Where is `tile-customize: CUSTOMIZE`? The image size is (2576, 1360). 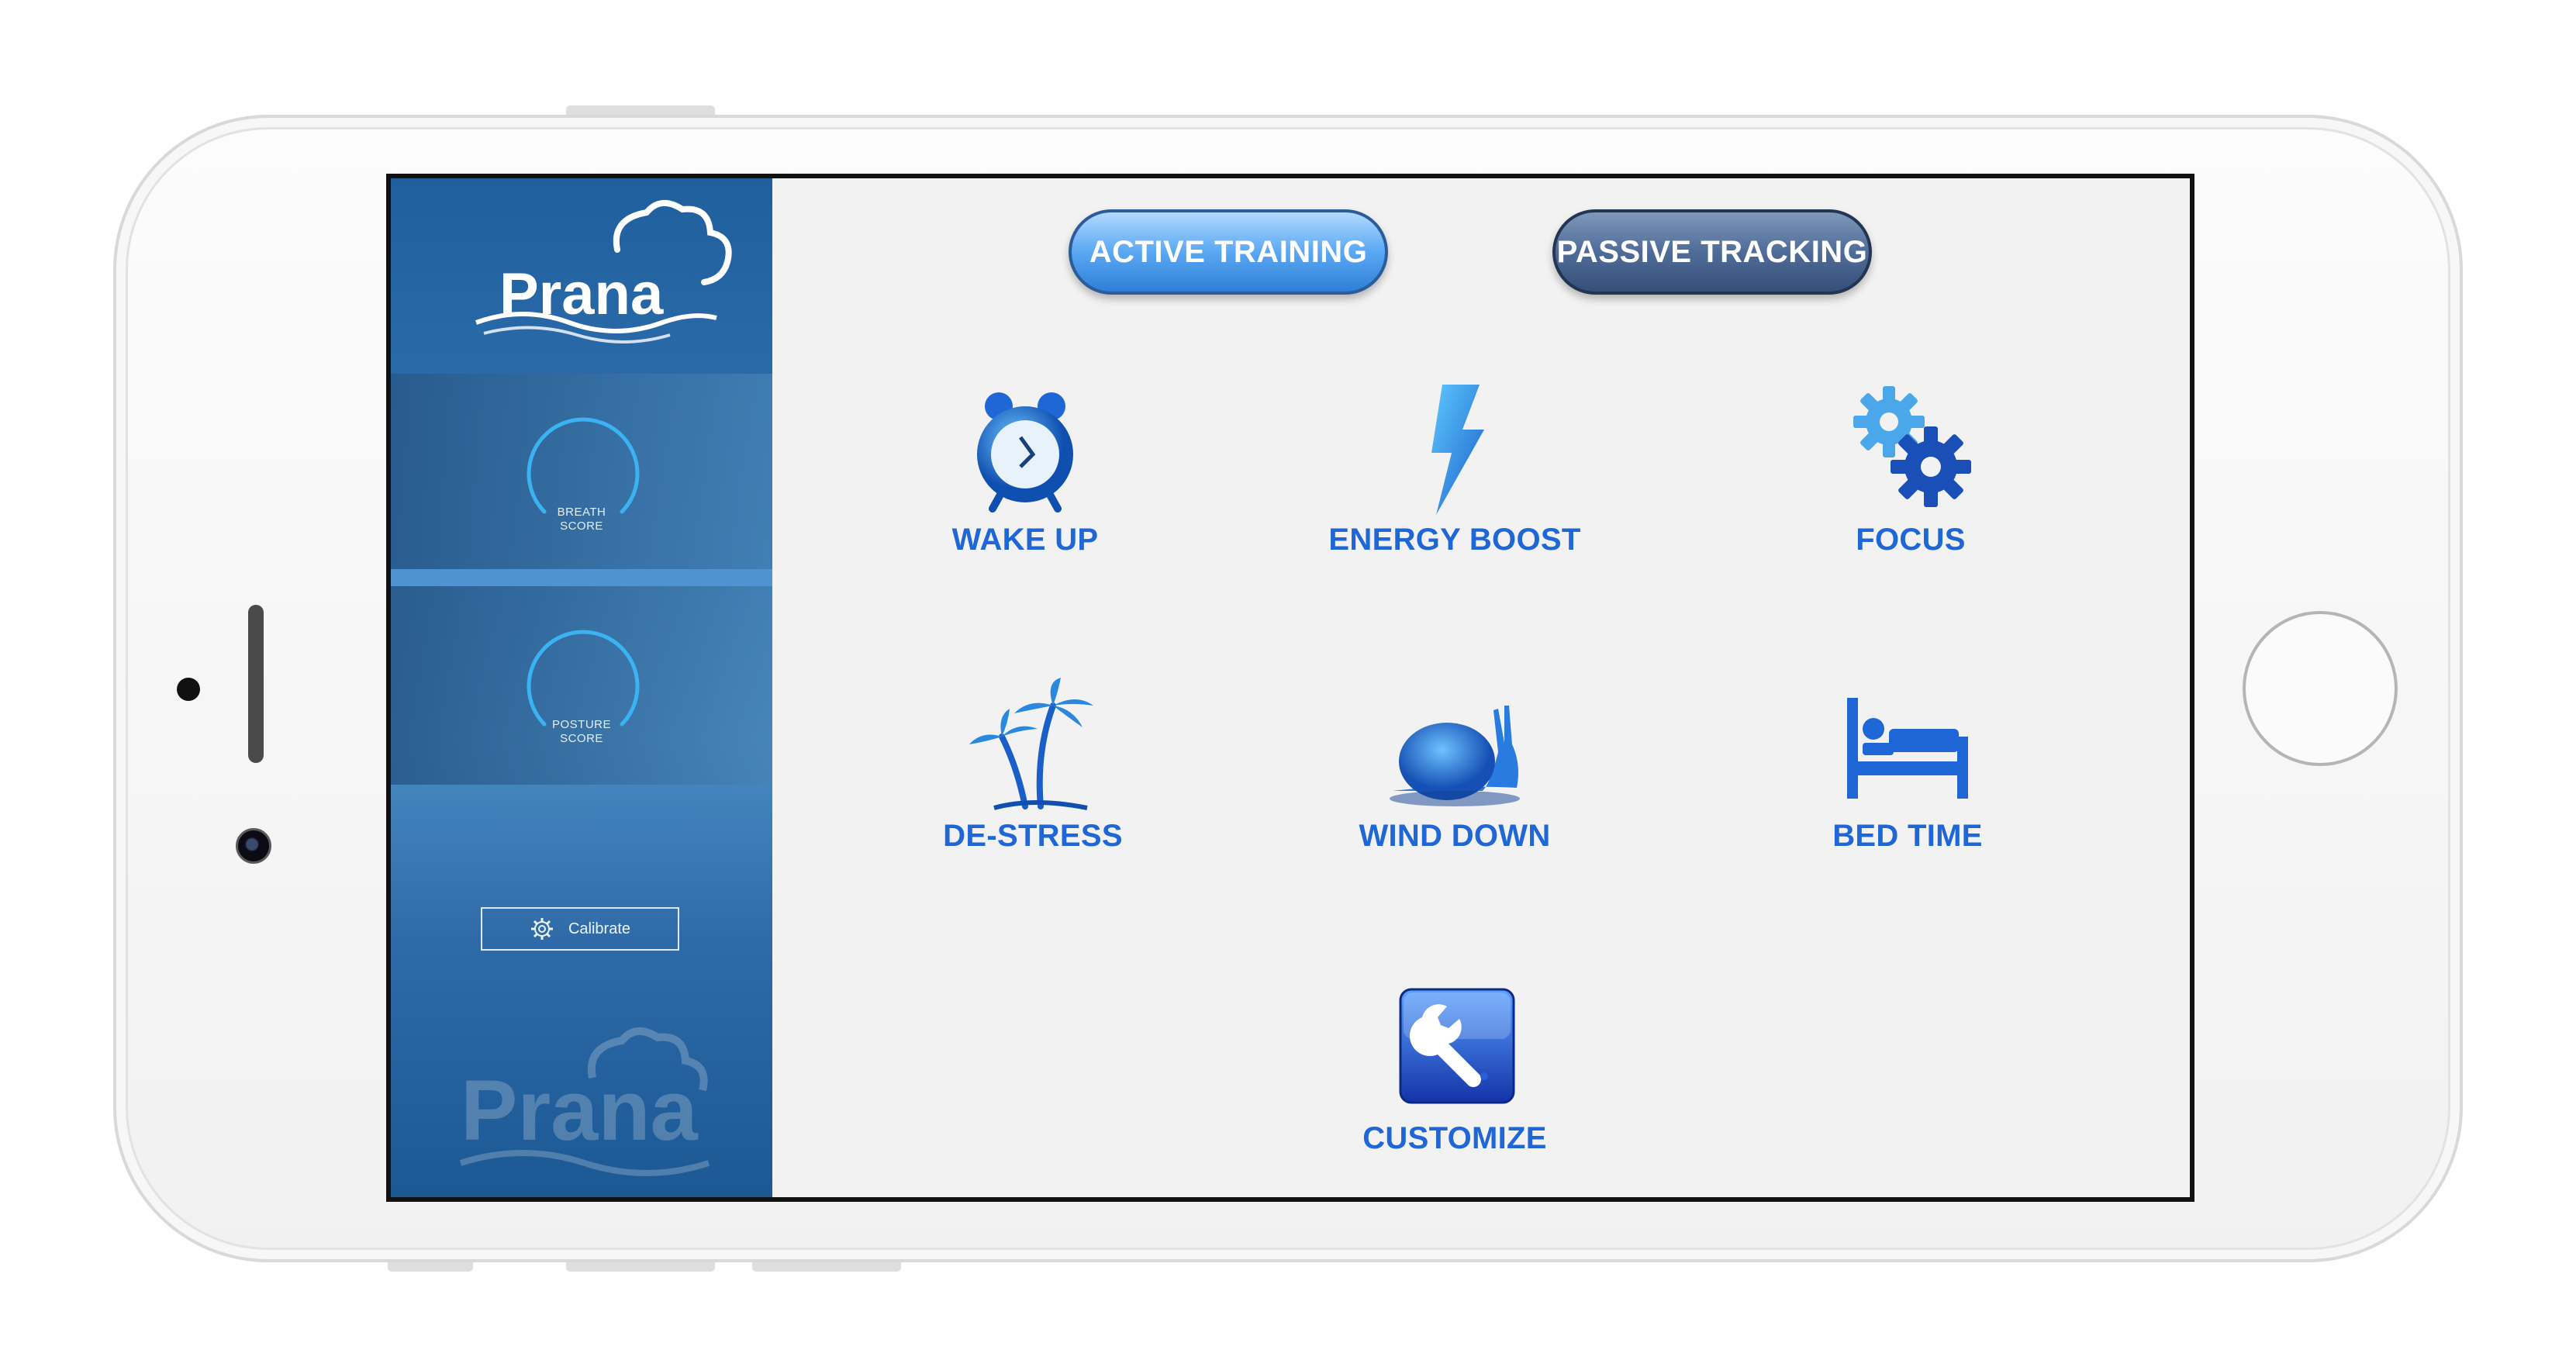 tile-customize: CUSTOMIZE is located at coordinates (1455, 1087).